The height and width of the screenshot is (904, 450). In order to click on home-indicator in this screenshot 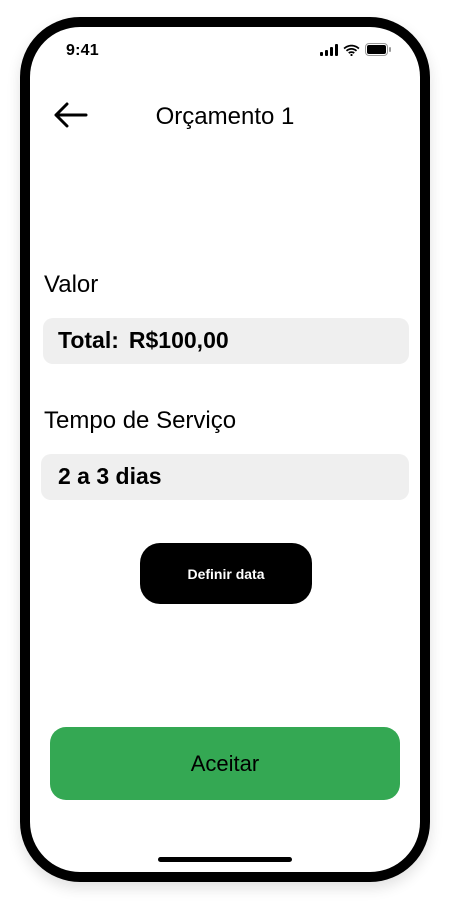, I will do `click(225, 859)`.